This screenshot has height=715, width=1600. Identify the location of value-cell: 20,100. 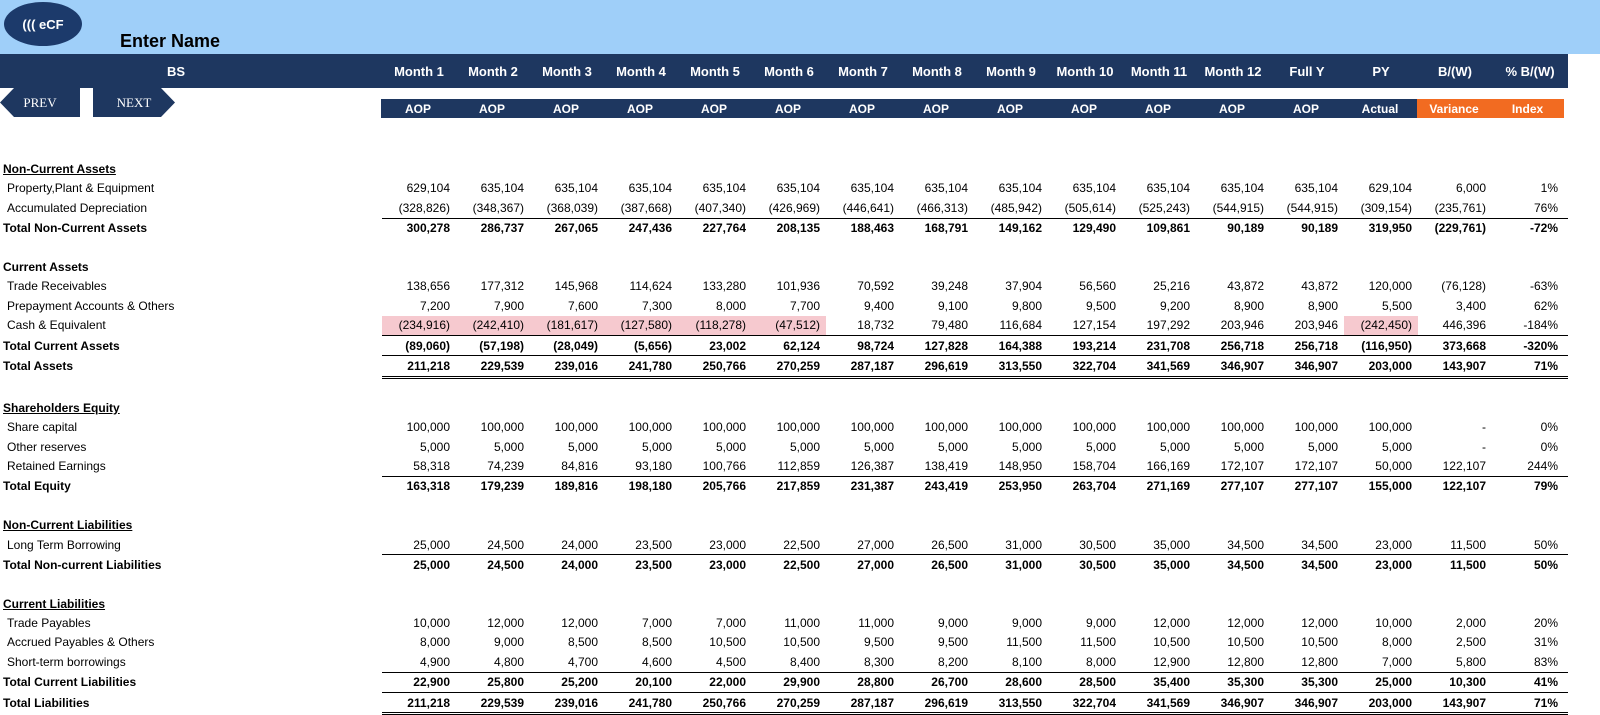
(641, 682).